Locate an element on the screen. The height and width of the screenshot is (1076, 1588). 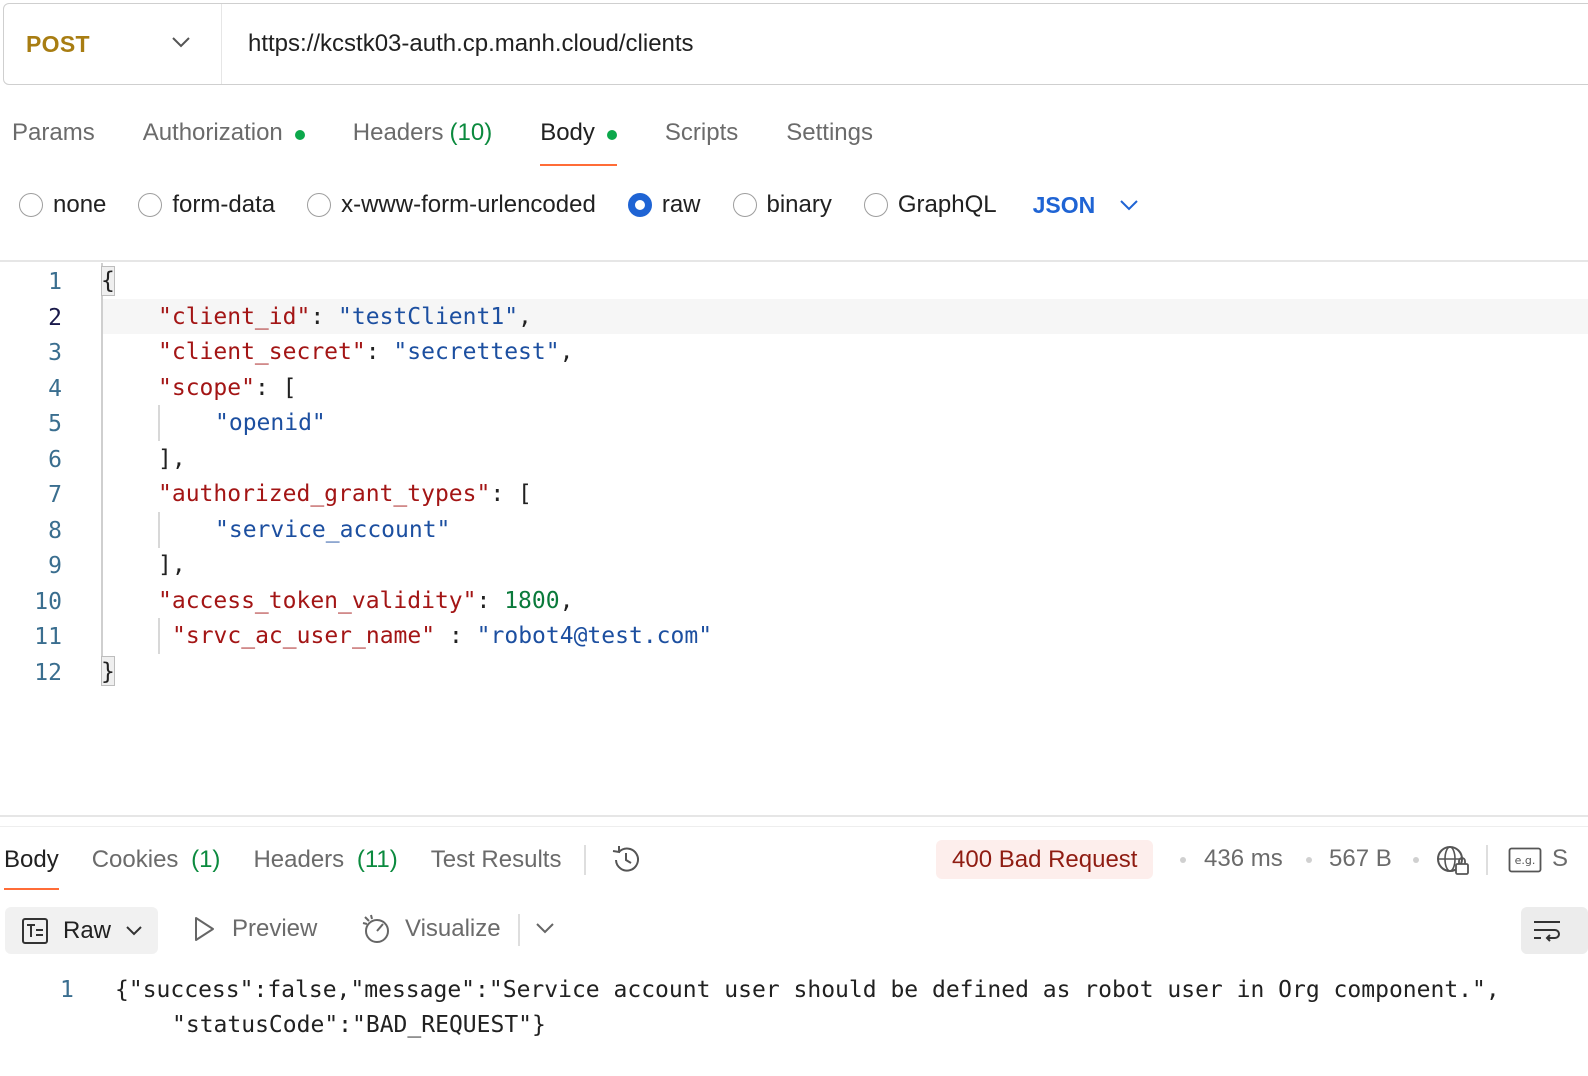
response-tab-test-results: Test Results is located at coordinates (496, 864).